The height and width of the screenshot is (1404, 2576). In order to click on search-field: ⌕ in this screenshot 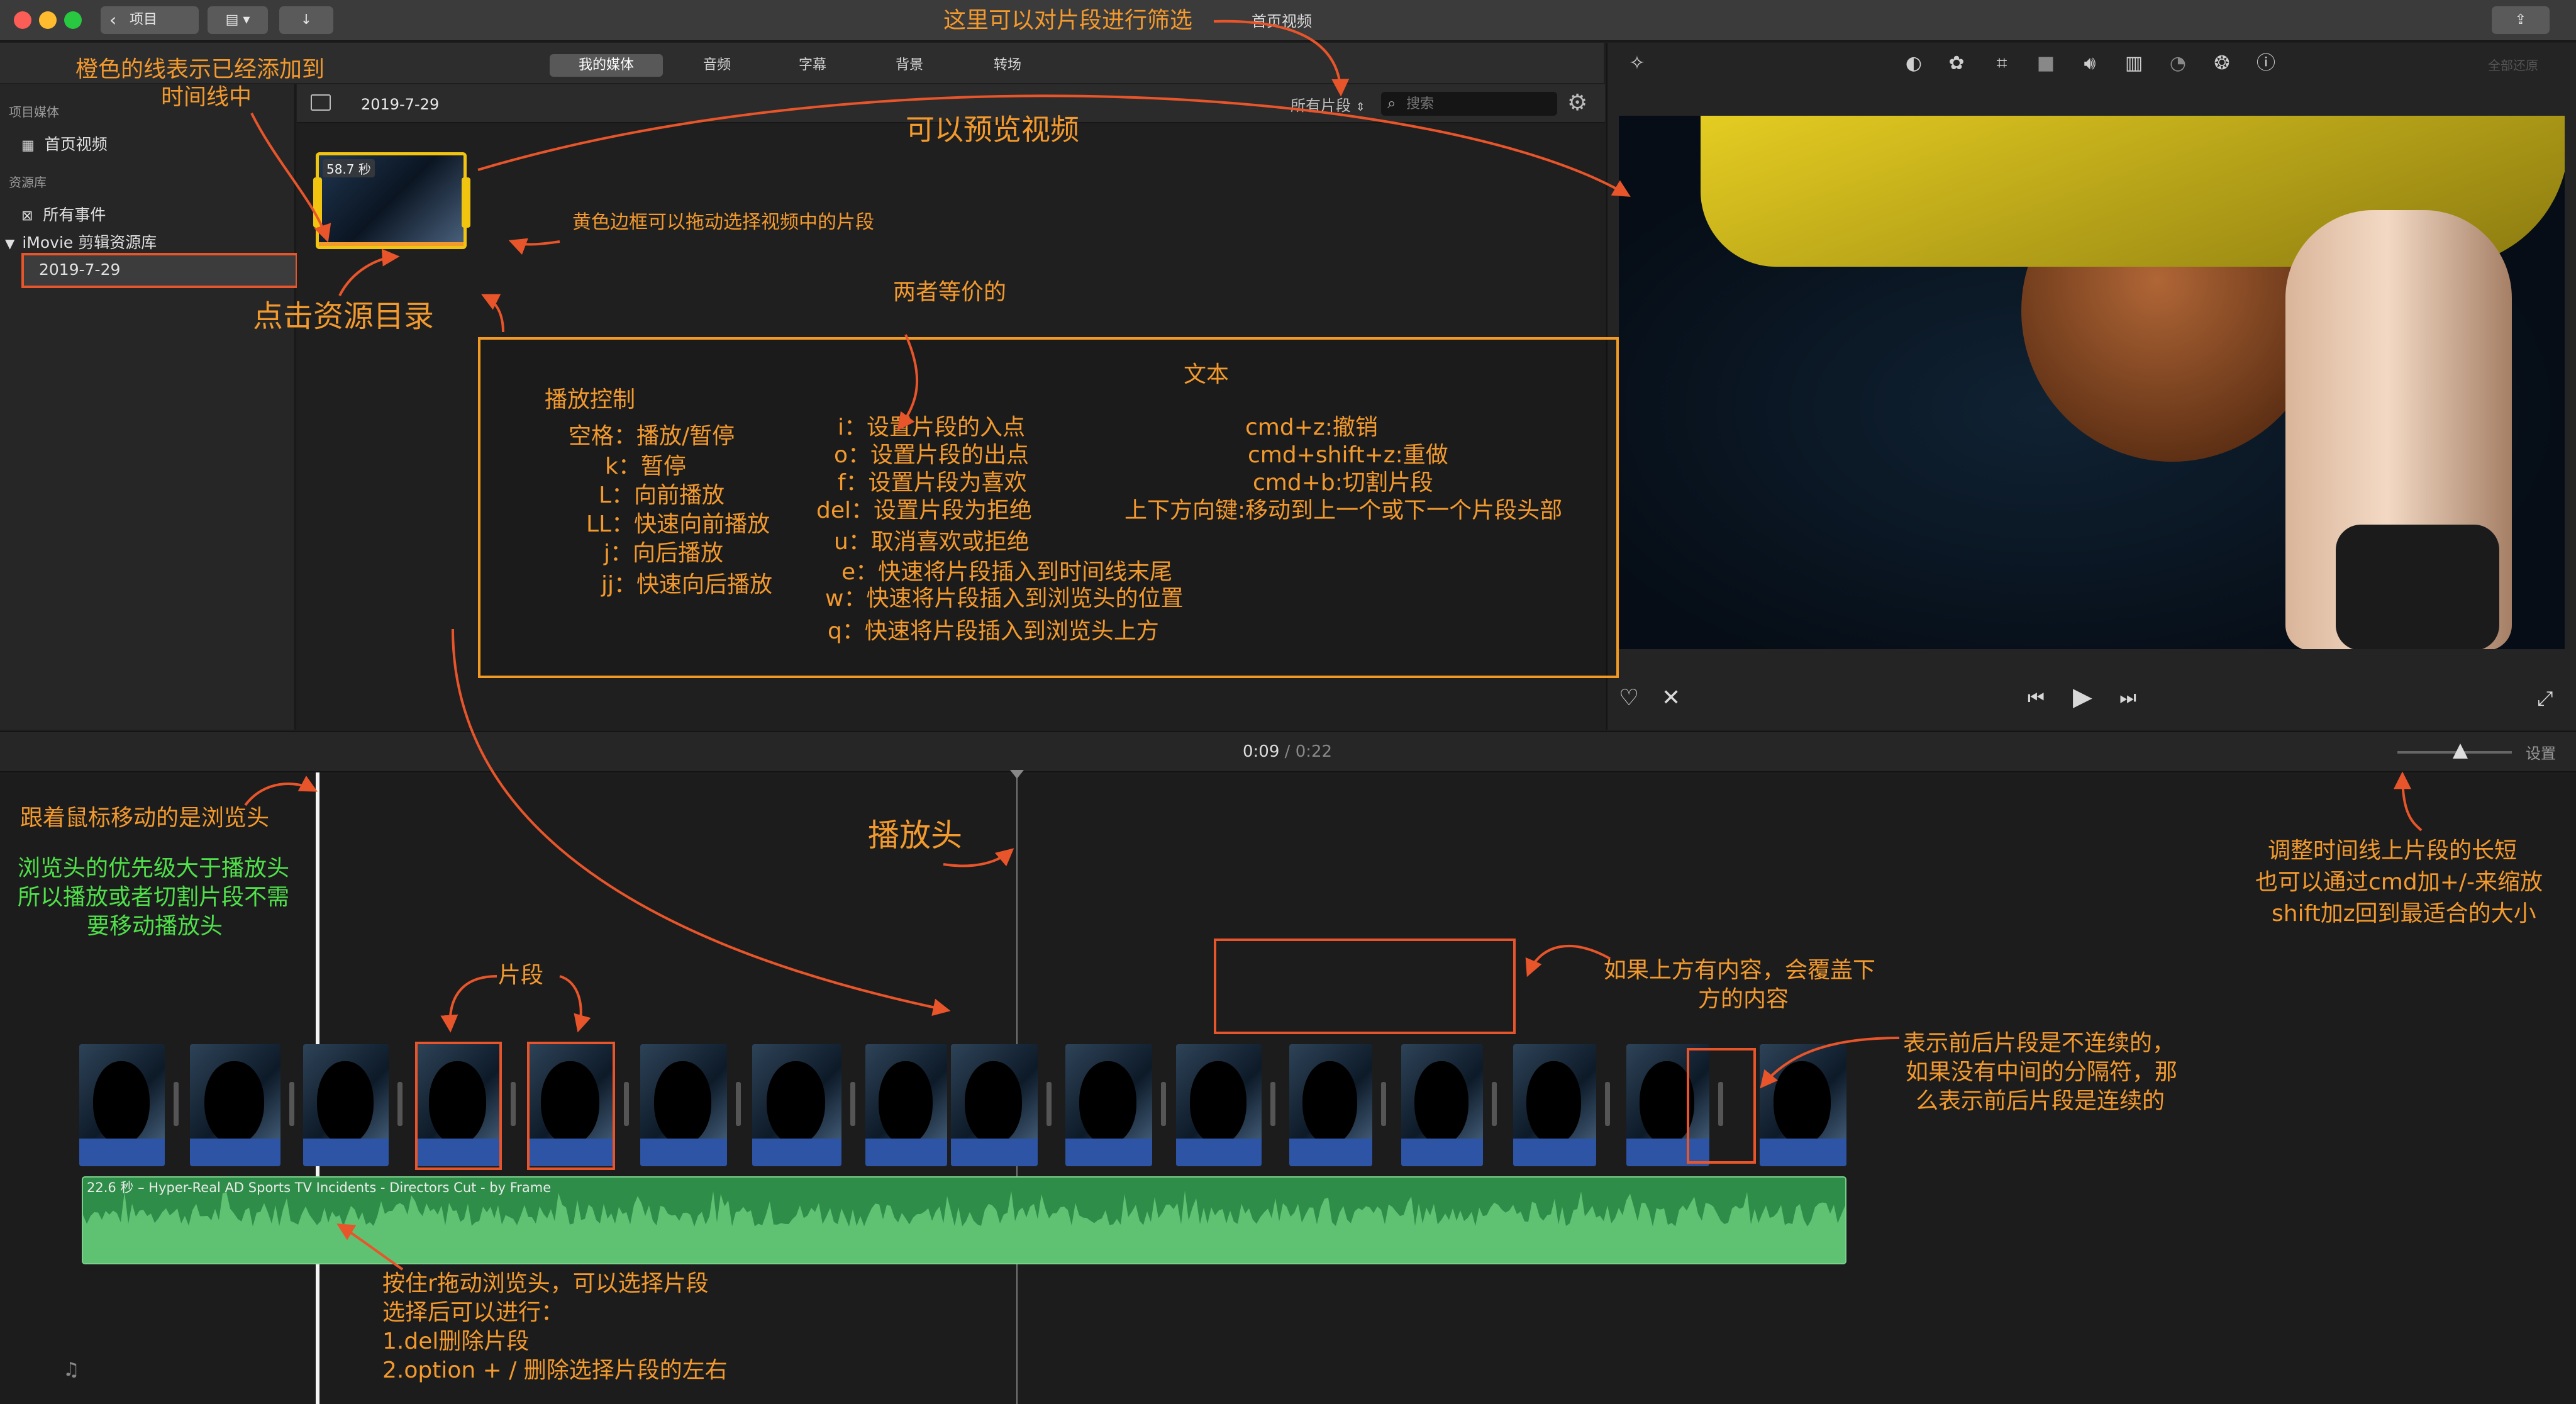, I will do `click(1469, 104)`.